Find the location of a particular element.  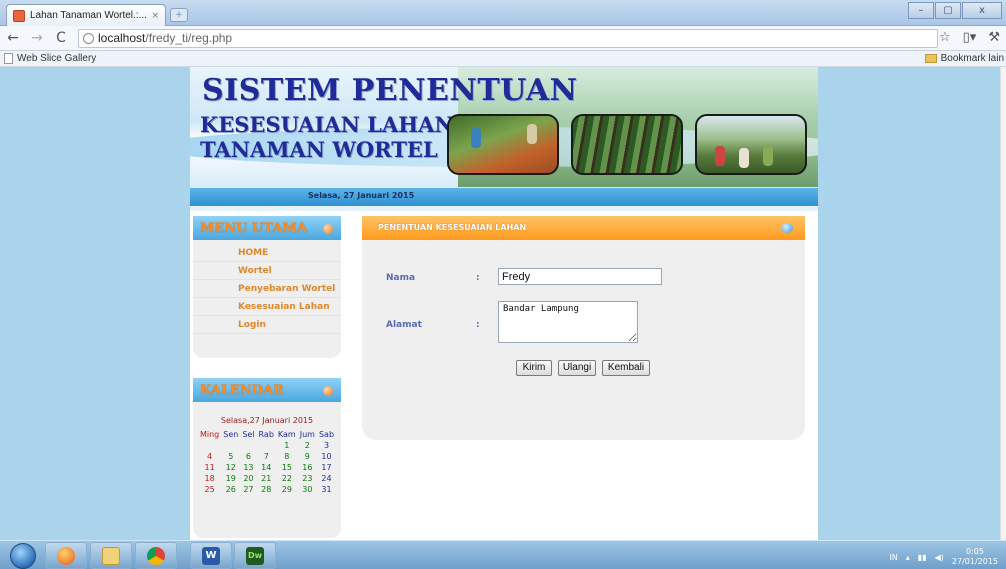

new-tab-button: + is located at coordinates (179, 15).